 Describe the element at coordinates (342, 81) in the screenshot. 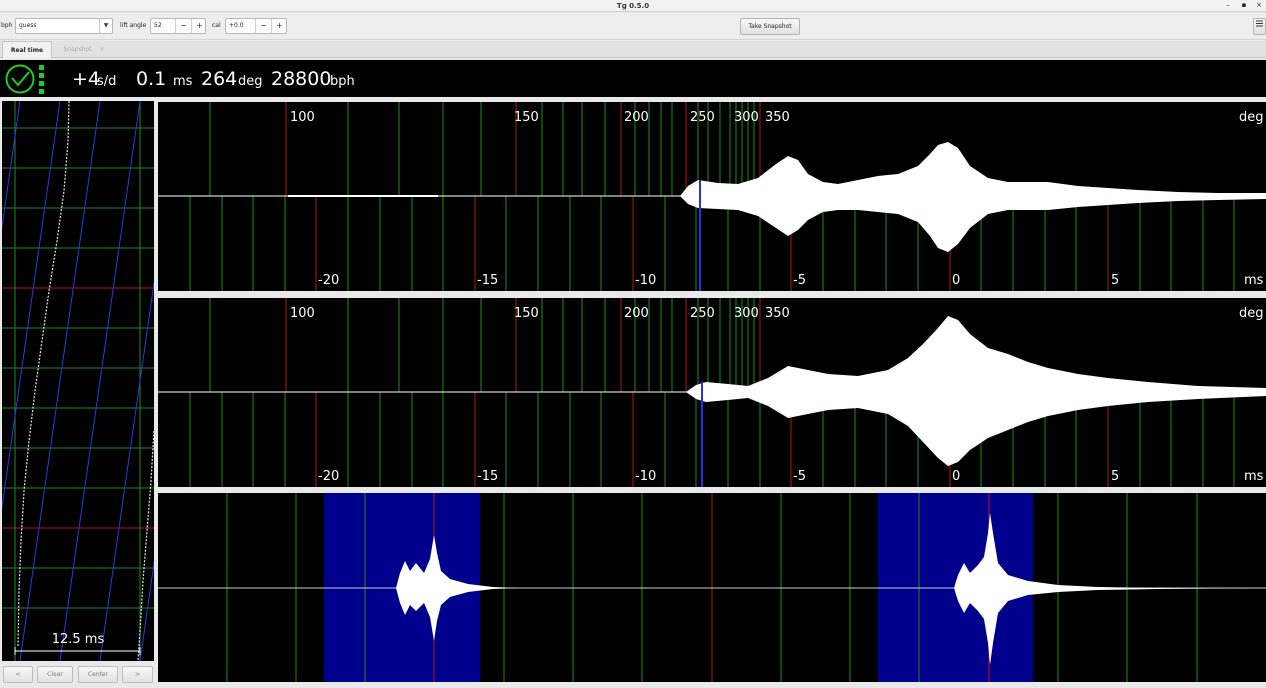

I see `bph-readout-unit: bph` at that location.